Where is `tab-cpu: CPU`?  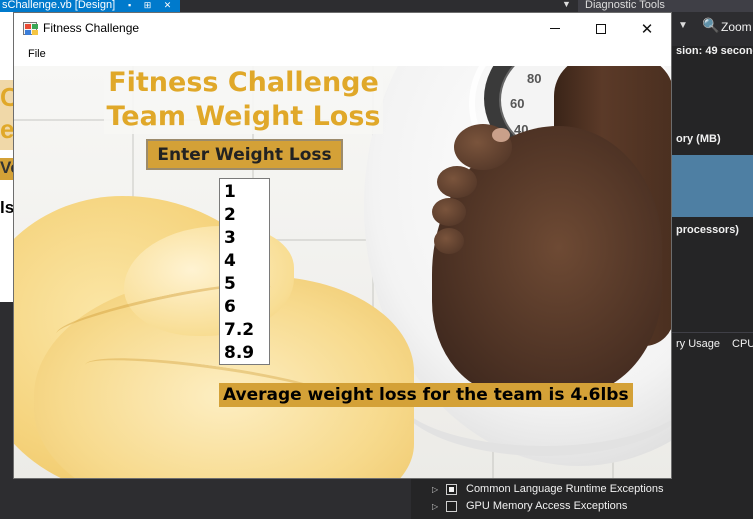
tab-cpu: CPU is located at coordinates (742, 344).